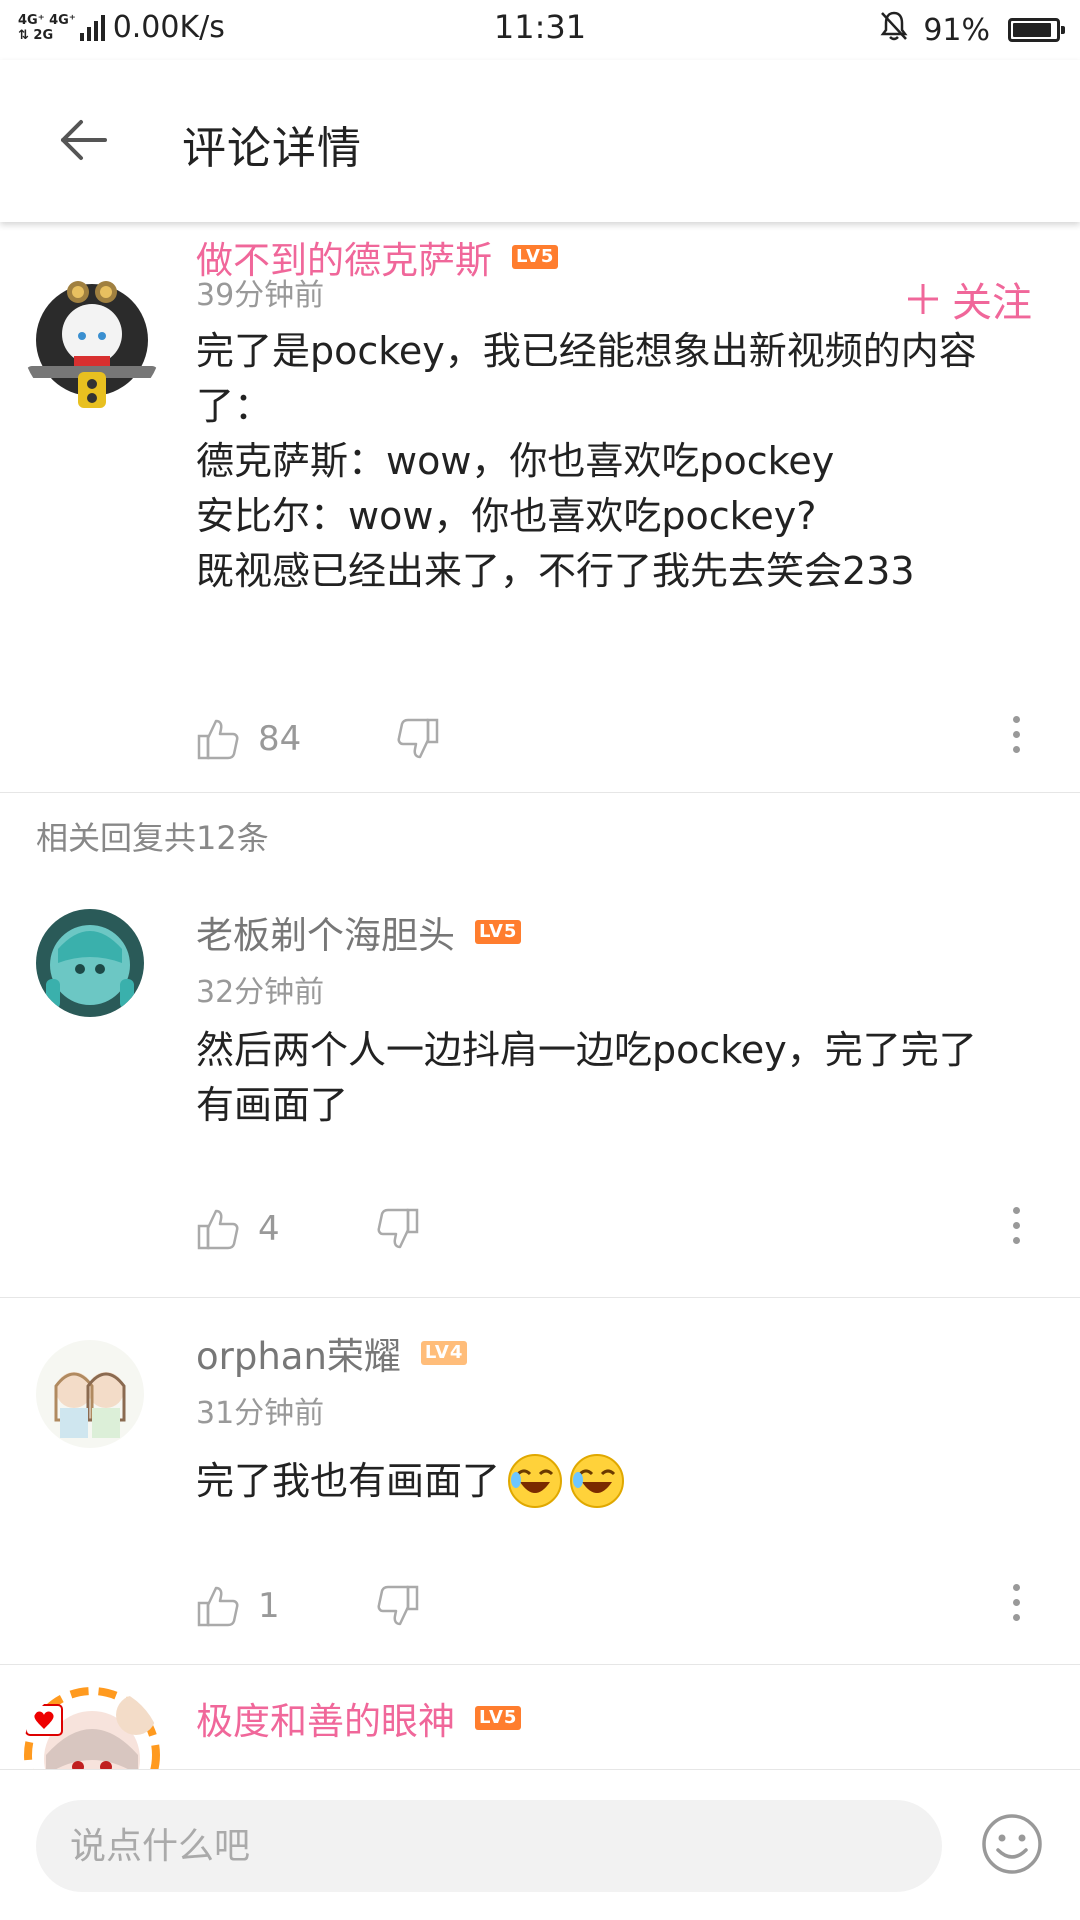 Image resolution: width=1080 pixels, height=1920 pixels. I want to click on comment-time: 31分钟前, so click(260, 1413).